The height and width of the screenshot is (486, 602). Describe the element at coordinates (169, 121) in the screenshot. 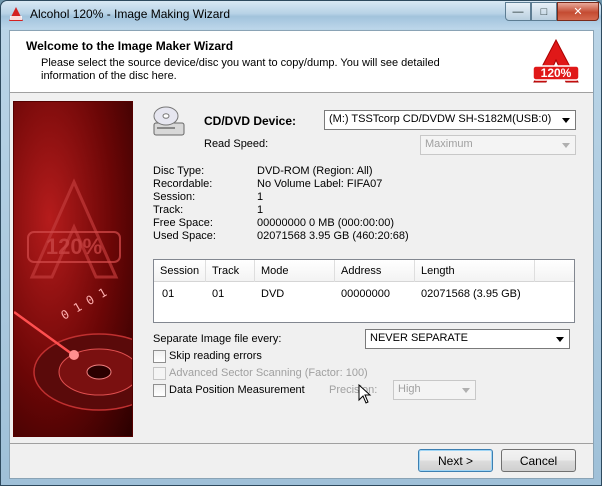

I see `cd-drive-icon` at that location.